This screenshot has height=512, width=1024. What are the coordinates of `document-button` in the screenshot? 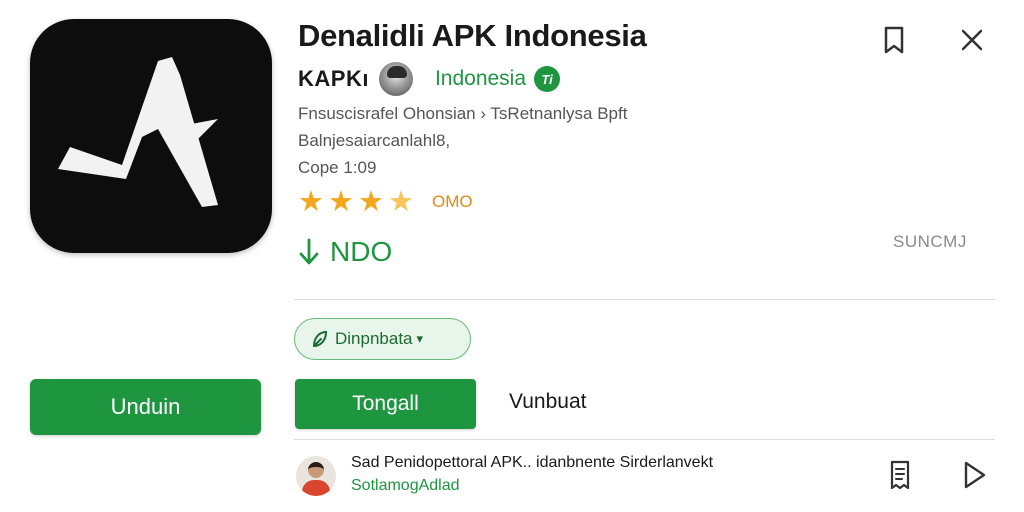 It's located at (900, 475).